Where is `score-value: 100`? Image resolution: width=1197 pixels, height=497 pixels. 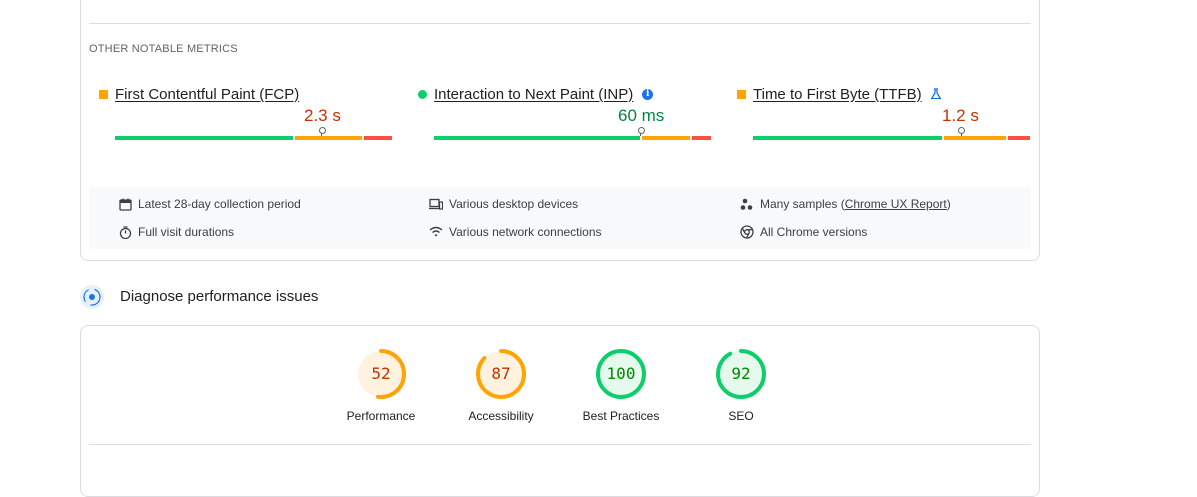
score-value: 100 is located at coordinates (621, 373).